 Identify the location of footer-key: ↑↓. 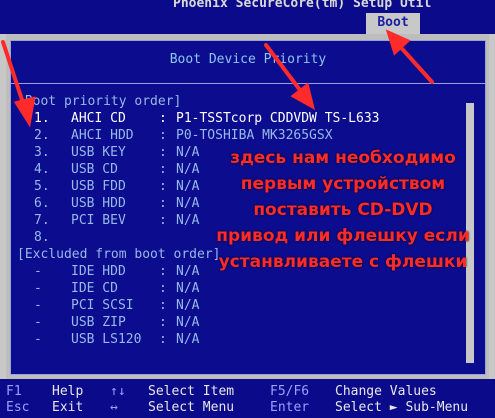
(118, 391).